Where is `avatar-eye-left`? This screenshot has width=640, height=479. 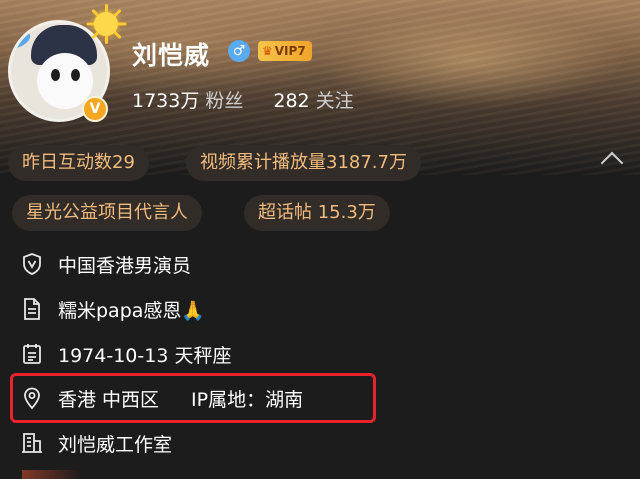 avatar-eye-left is located at coordinates (55, 75).